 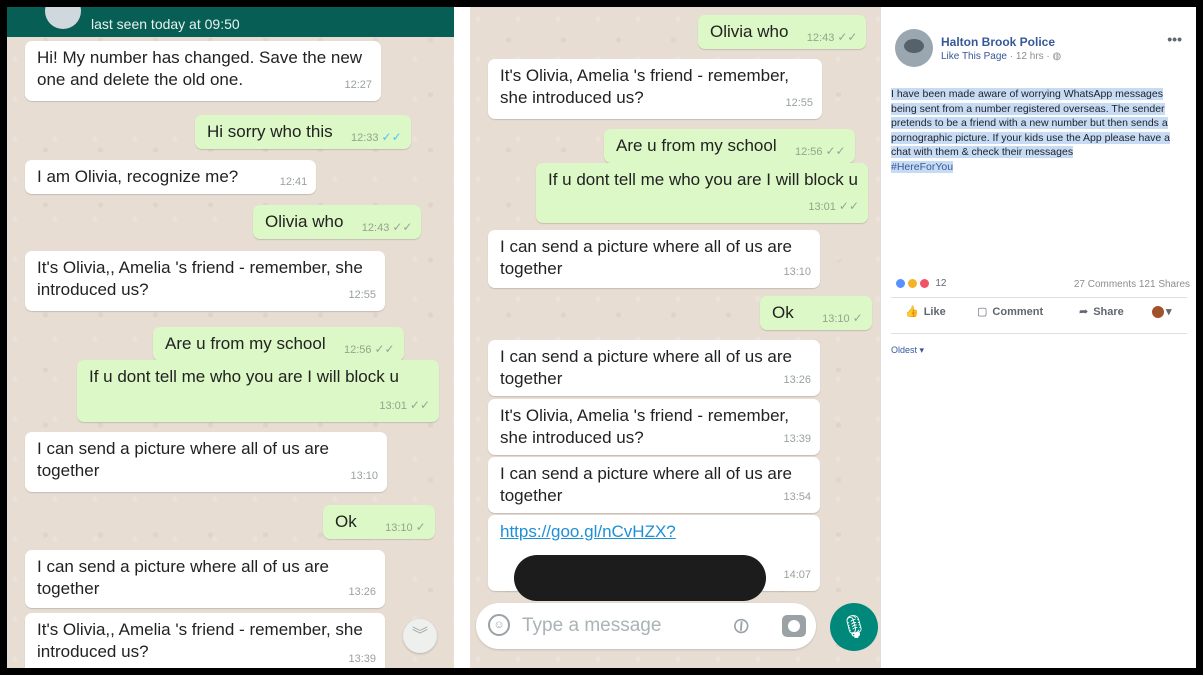 I want to click on last-seen-status: last seen today at 09:50, so click(x=165, y=24).